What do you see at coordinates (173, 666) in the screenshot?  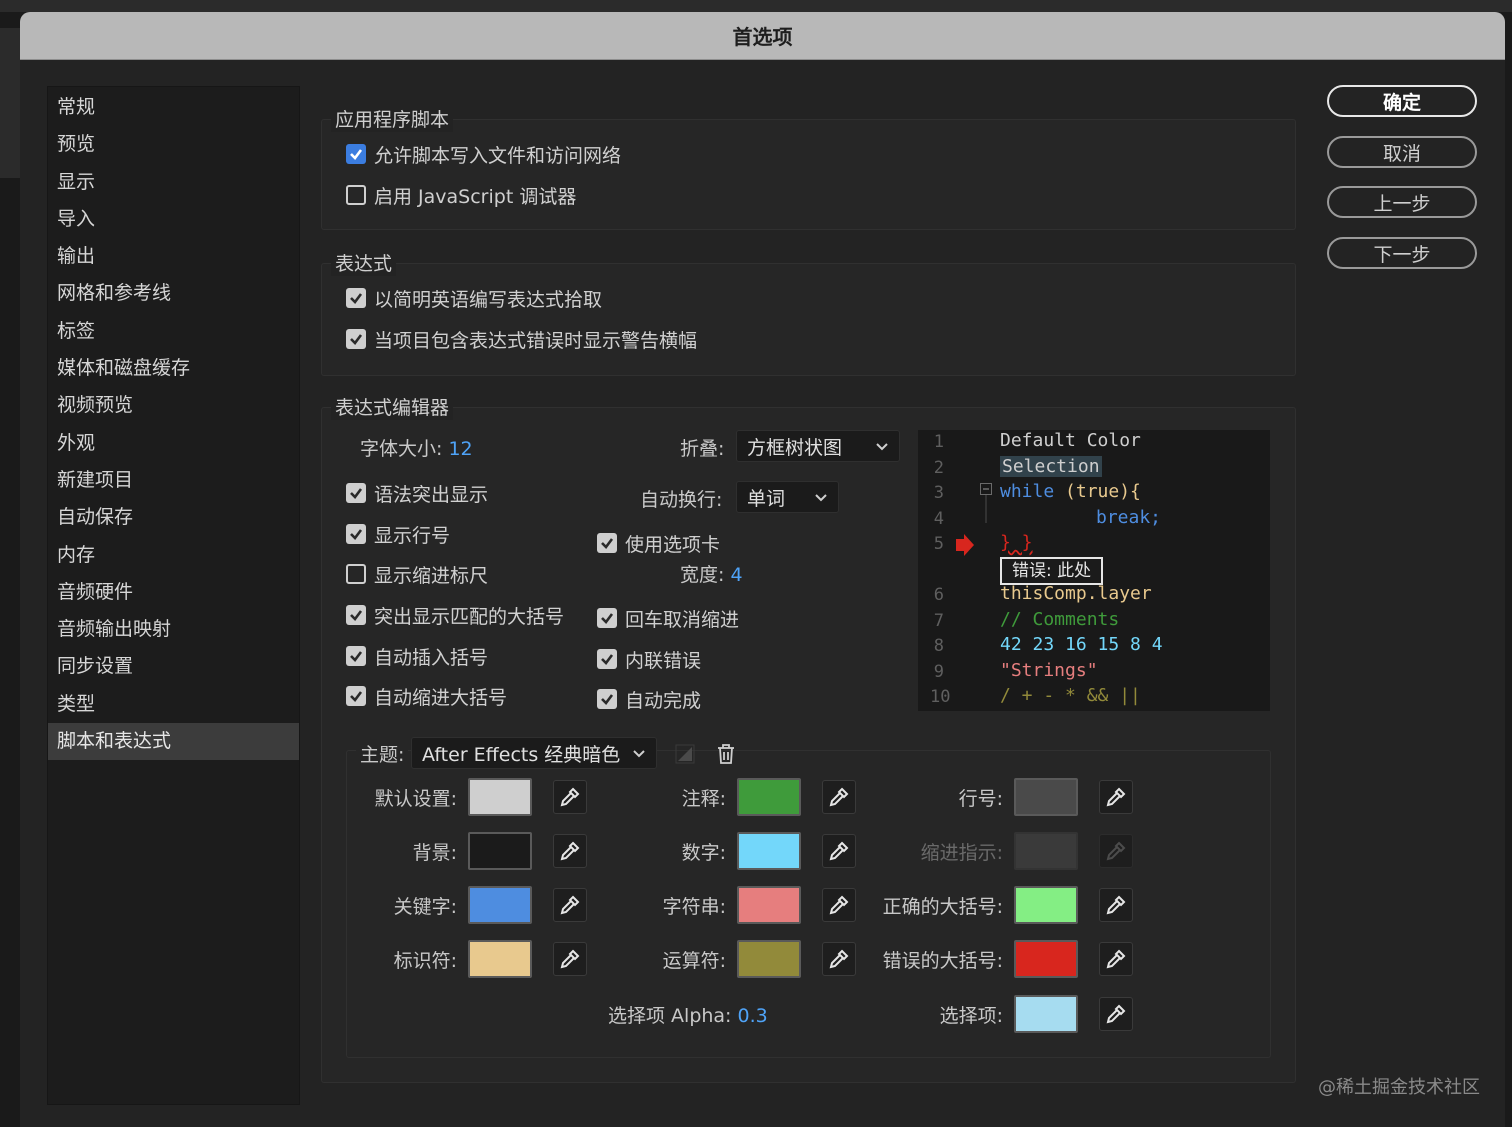 I see `sidebar-item: 同步设置` at bounding box center [173, 666].